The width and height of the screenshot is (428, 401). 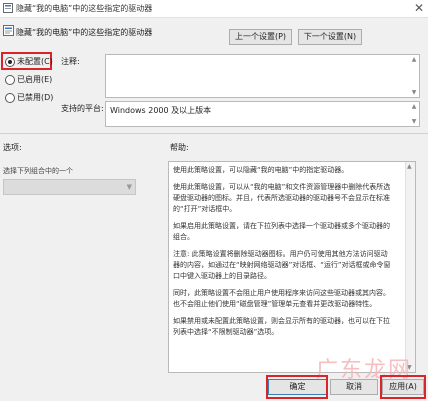 I want to click on apply-highlight, so click(x=403, y=387).